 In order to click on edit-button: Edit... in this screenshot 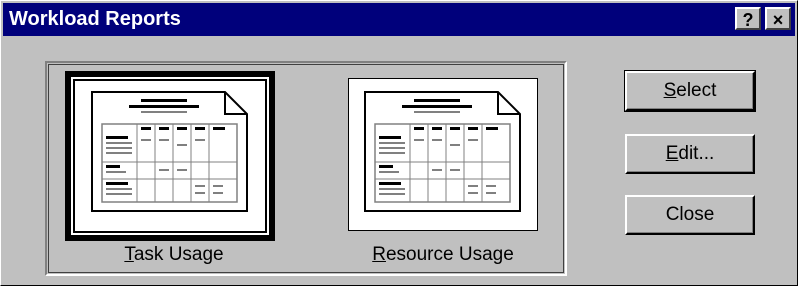, I will do `click(690, 154)`.